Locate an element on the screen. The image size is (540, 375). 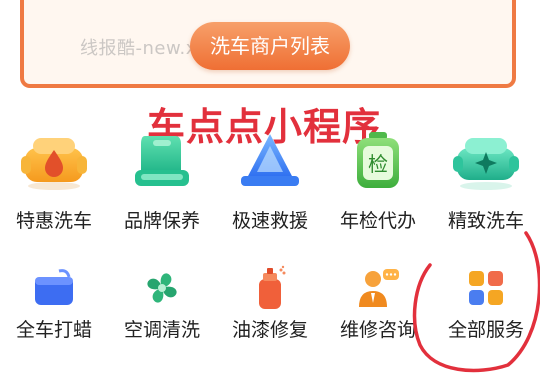
car-sparkle-icon is located at coordinates (486, 164).